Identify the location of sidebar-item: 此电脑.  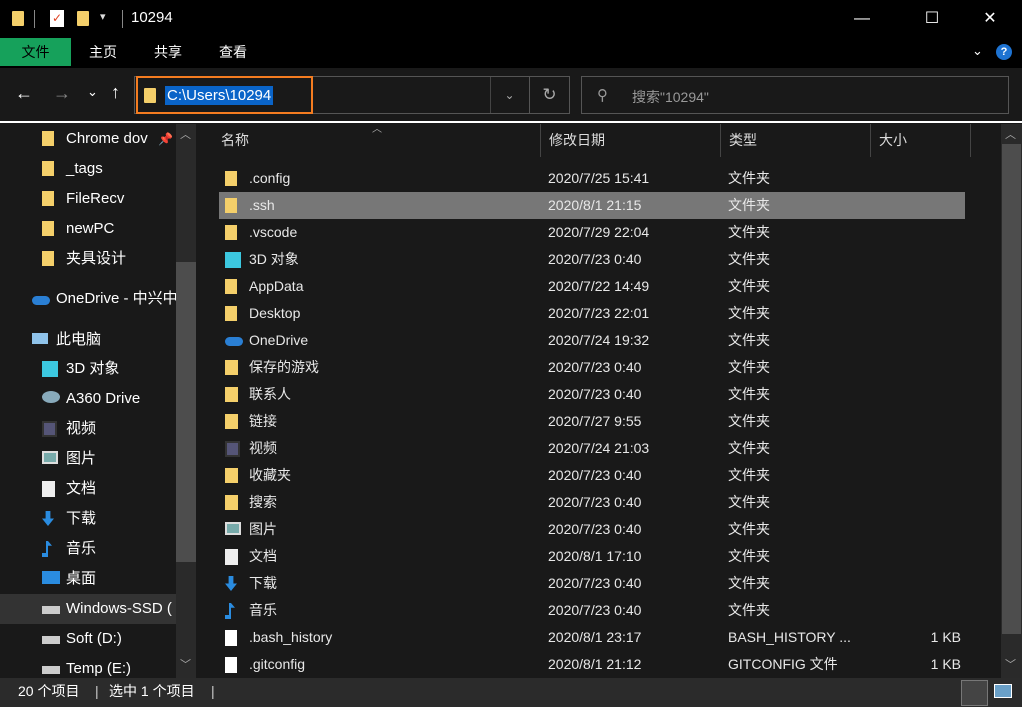
(88, 340).